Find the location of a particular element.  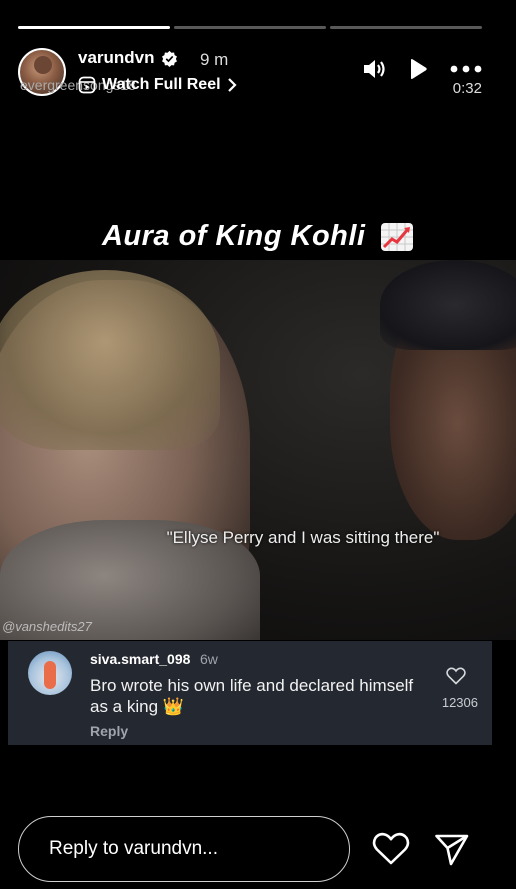

like-heart-icon is located at coordinates (391, 849).